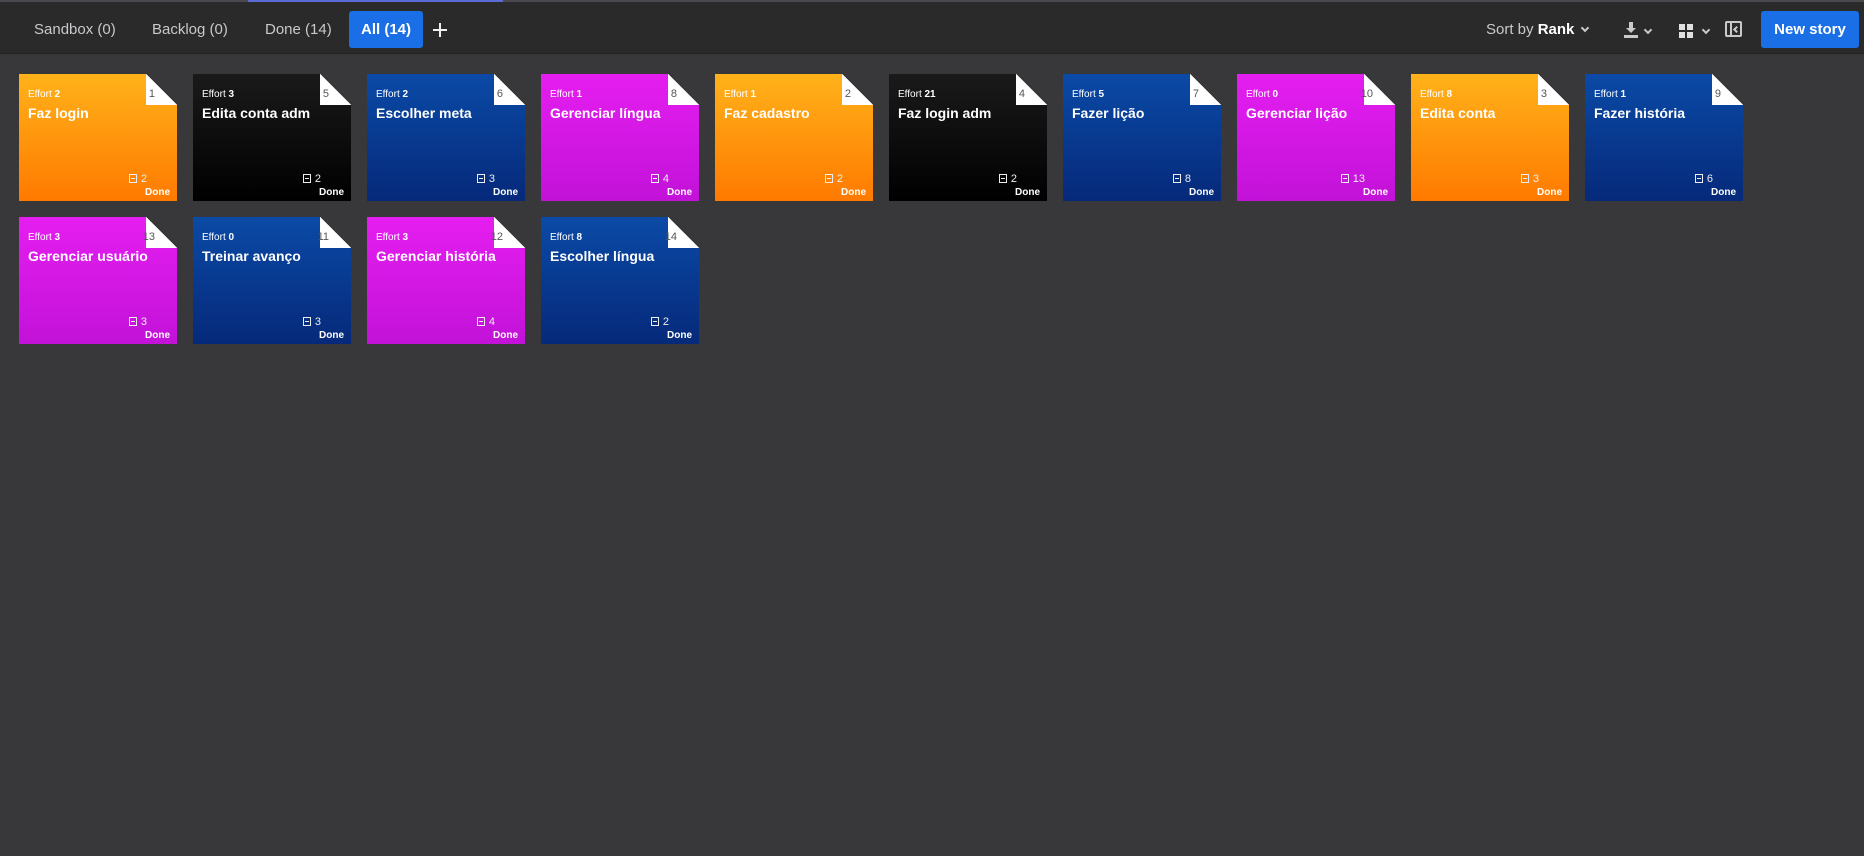 The height and width of the screenshot is (856, 1864). Describe the element at coordinates (272, 280) in the screenshot. I see `story-card: 11 Effort 0 Treinar avanço 3 Done` at that location.